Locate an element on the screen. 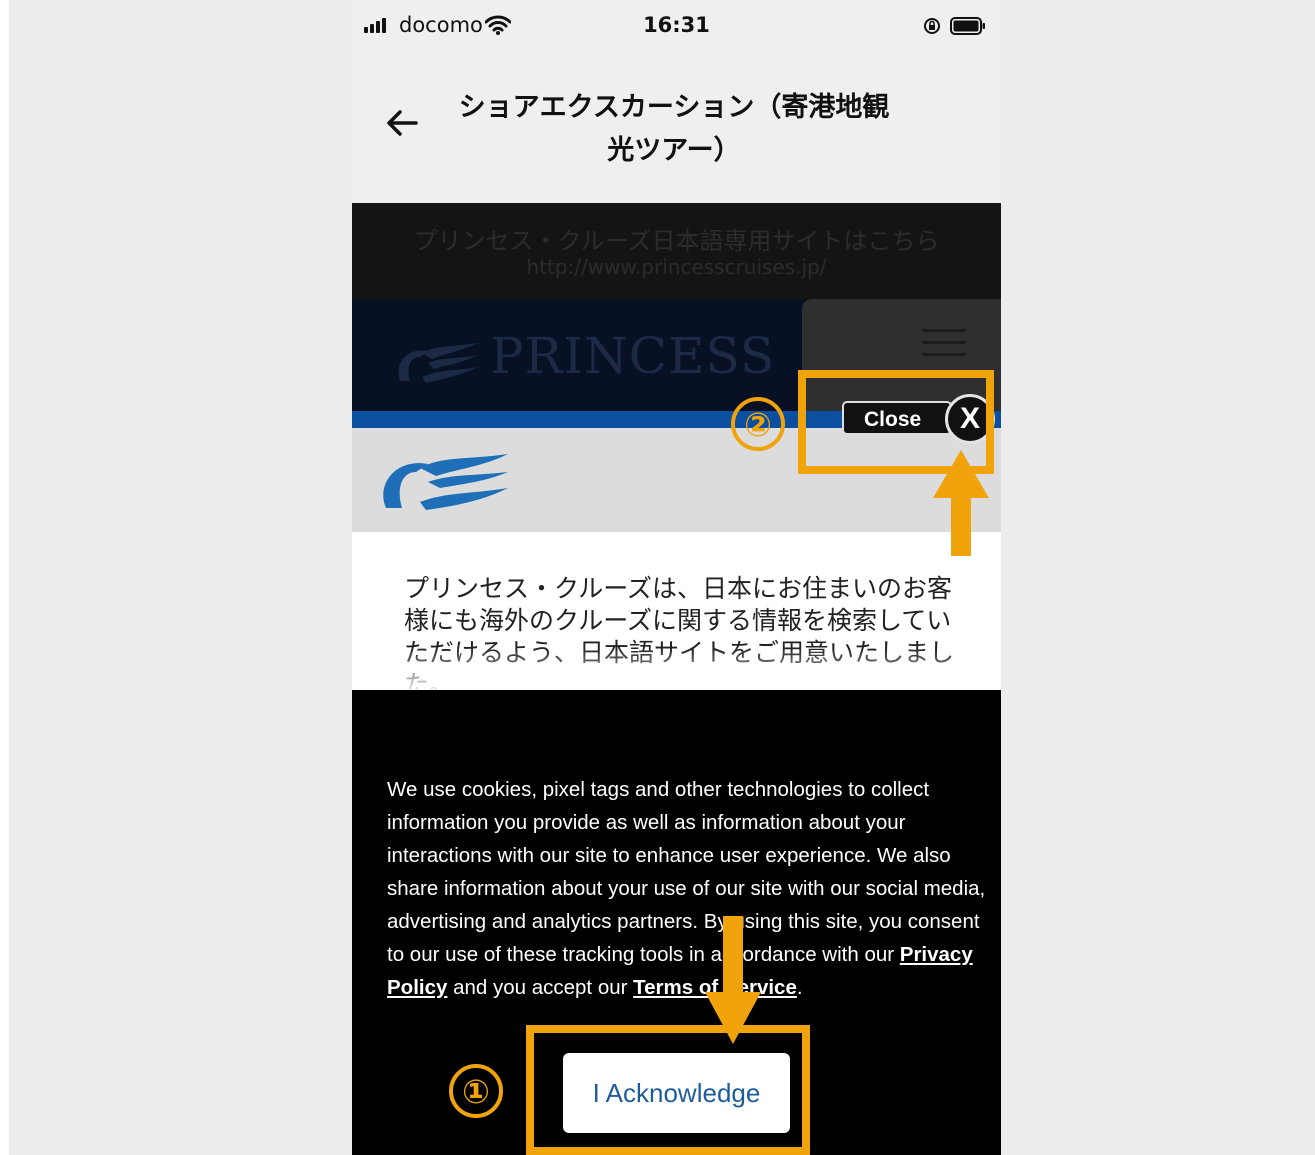  status-bar: docomo 16:31 is located at coordinates (676, 26).